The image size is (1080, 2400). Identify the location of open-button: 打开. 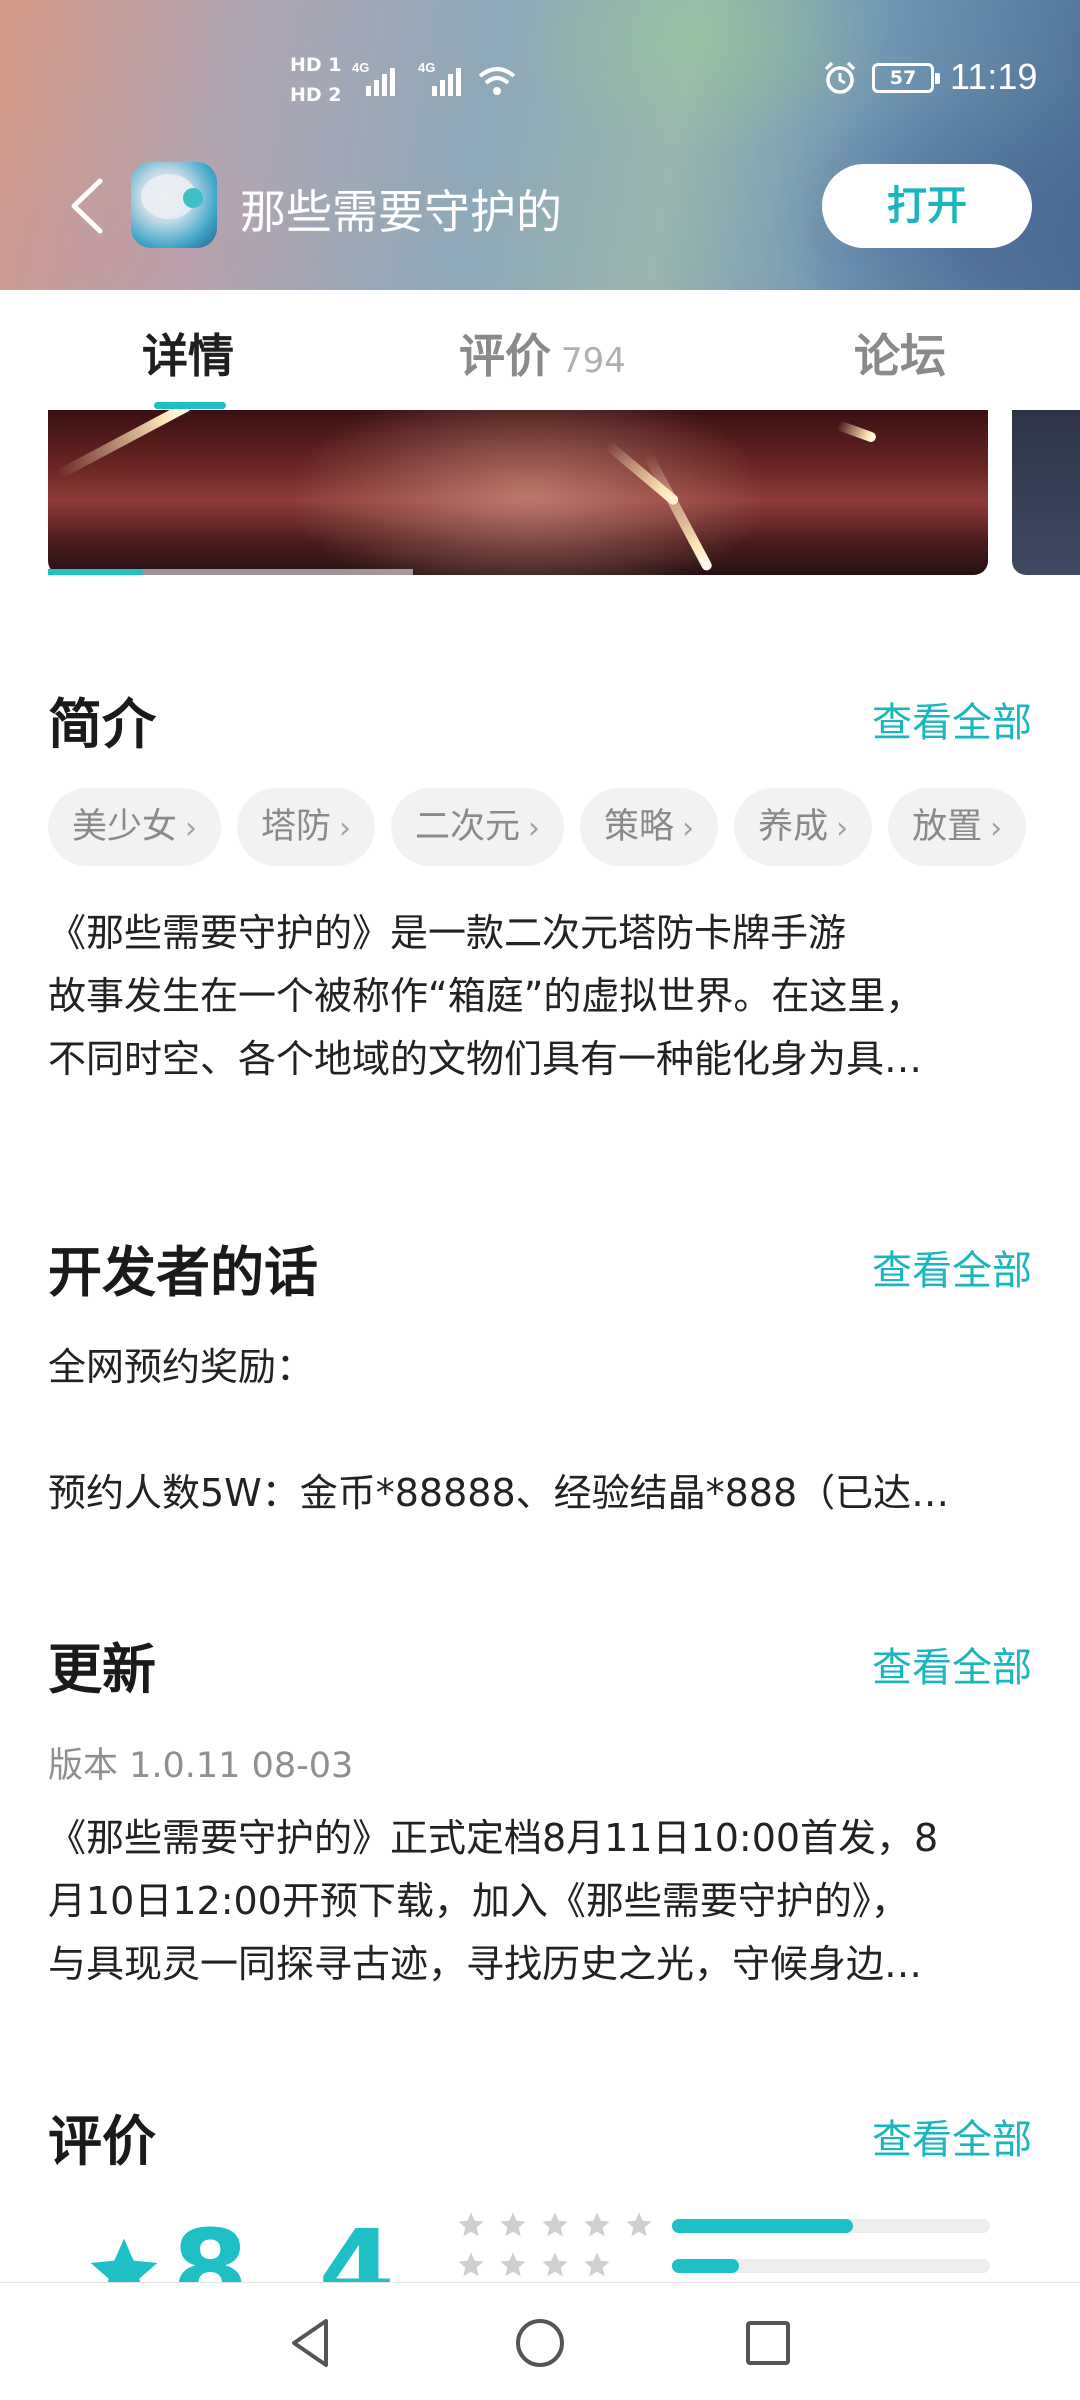
(927, 206).